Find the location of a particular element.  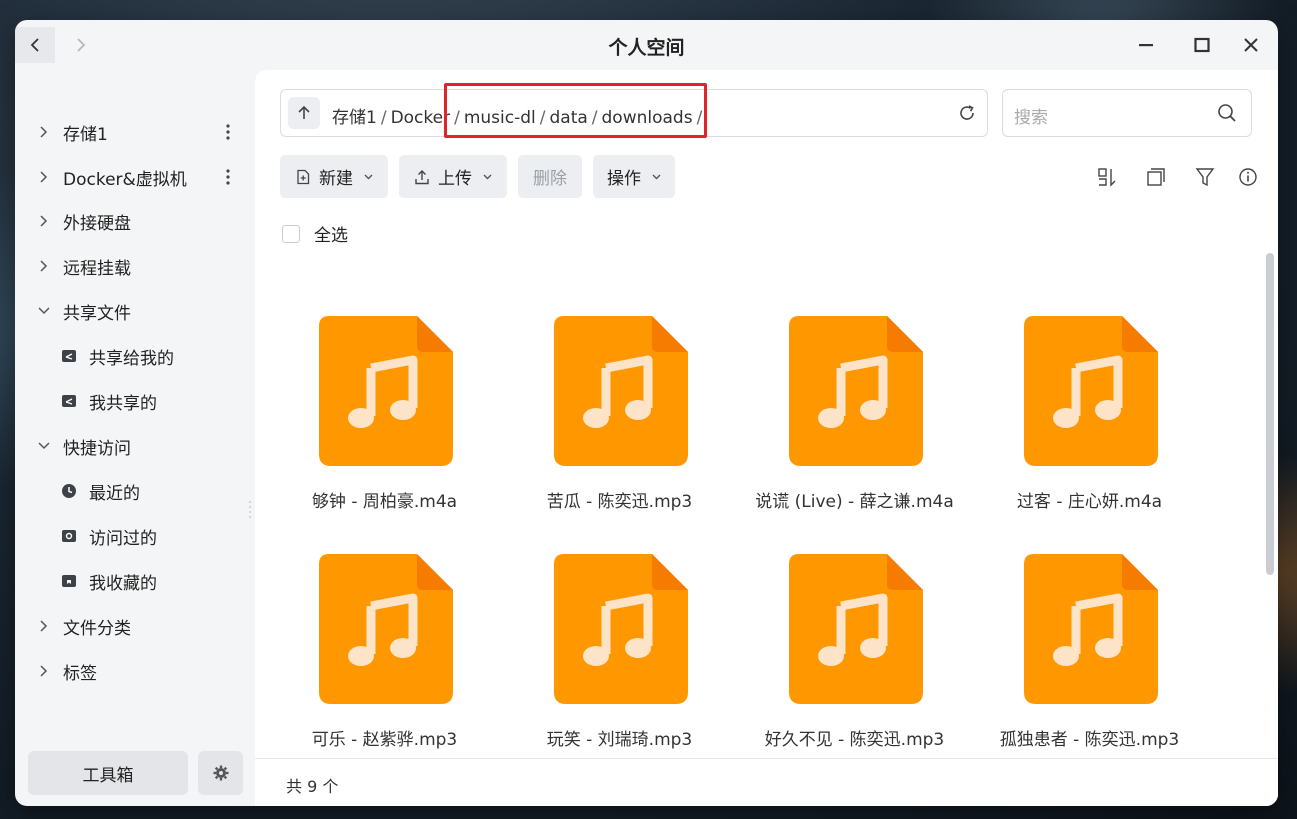

file-item: 苦瓜 - 陈奕迅.mp3 is located at coordinates (612, 406).